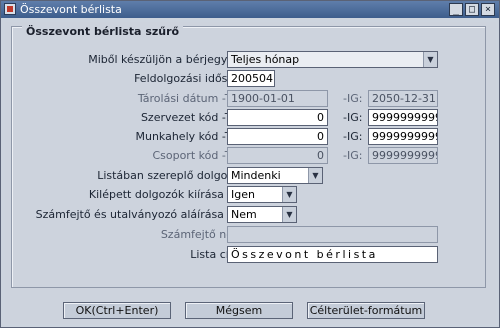  I want to click on source-label: Miből készüljön a bérjegyzék:, so click(169, 59).